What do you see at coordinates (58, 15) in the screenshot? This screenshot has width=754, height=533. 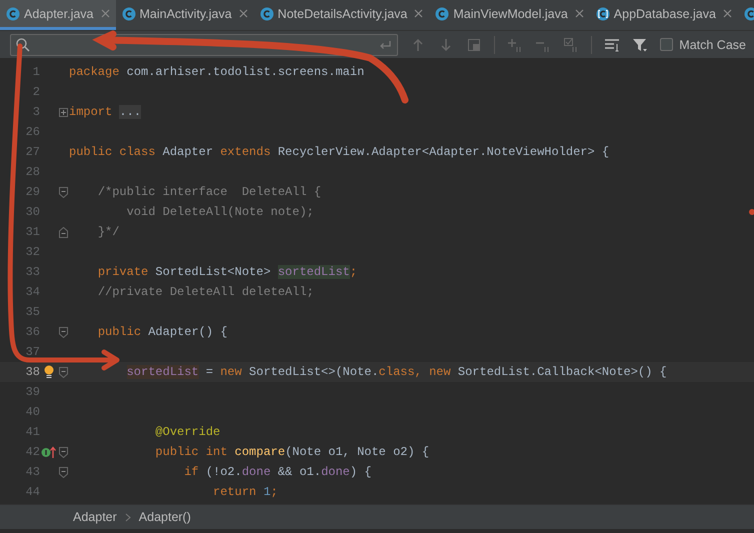 I see `editor-tab: Adapter.java` at bounding box center [58, 15].